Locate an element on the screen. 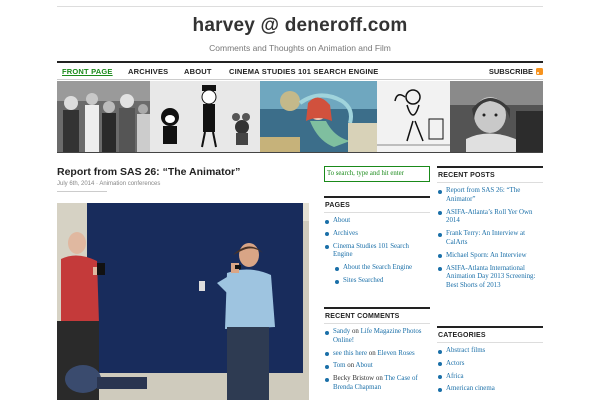  search-placeholder: To search, type and hit enter is located at coordinates (365, 173).